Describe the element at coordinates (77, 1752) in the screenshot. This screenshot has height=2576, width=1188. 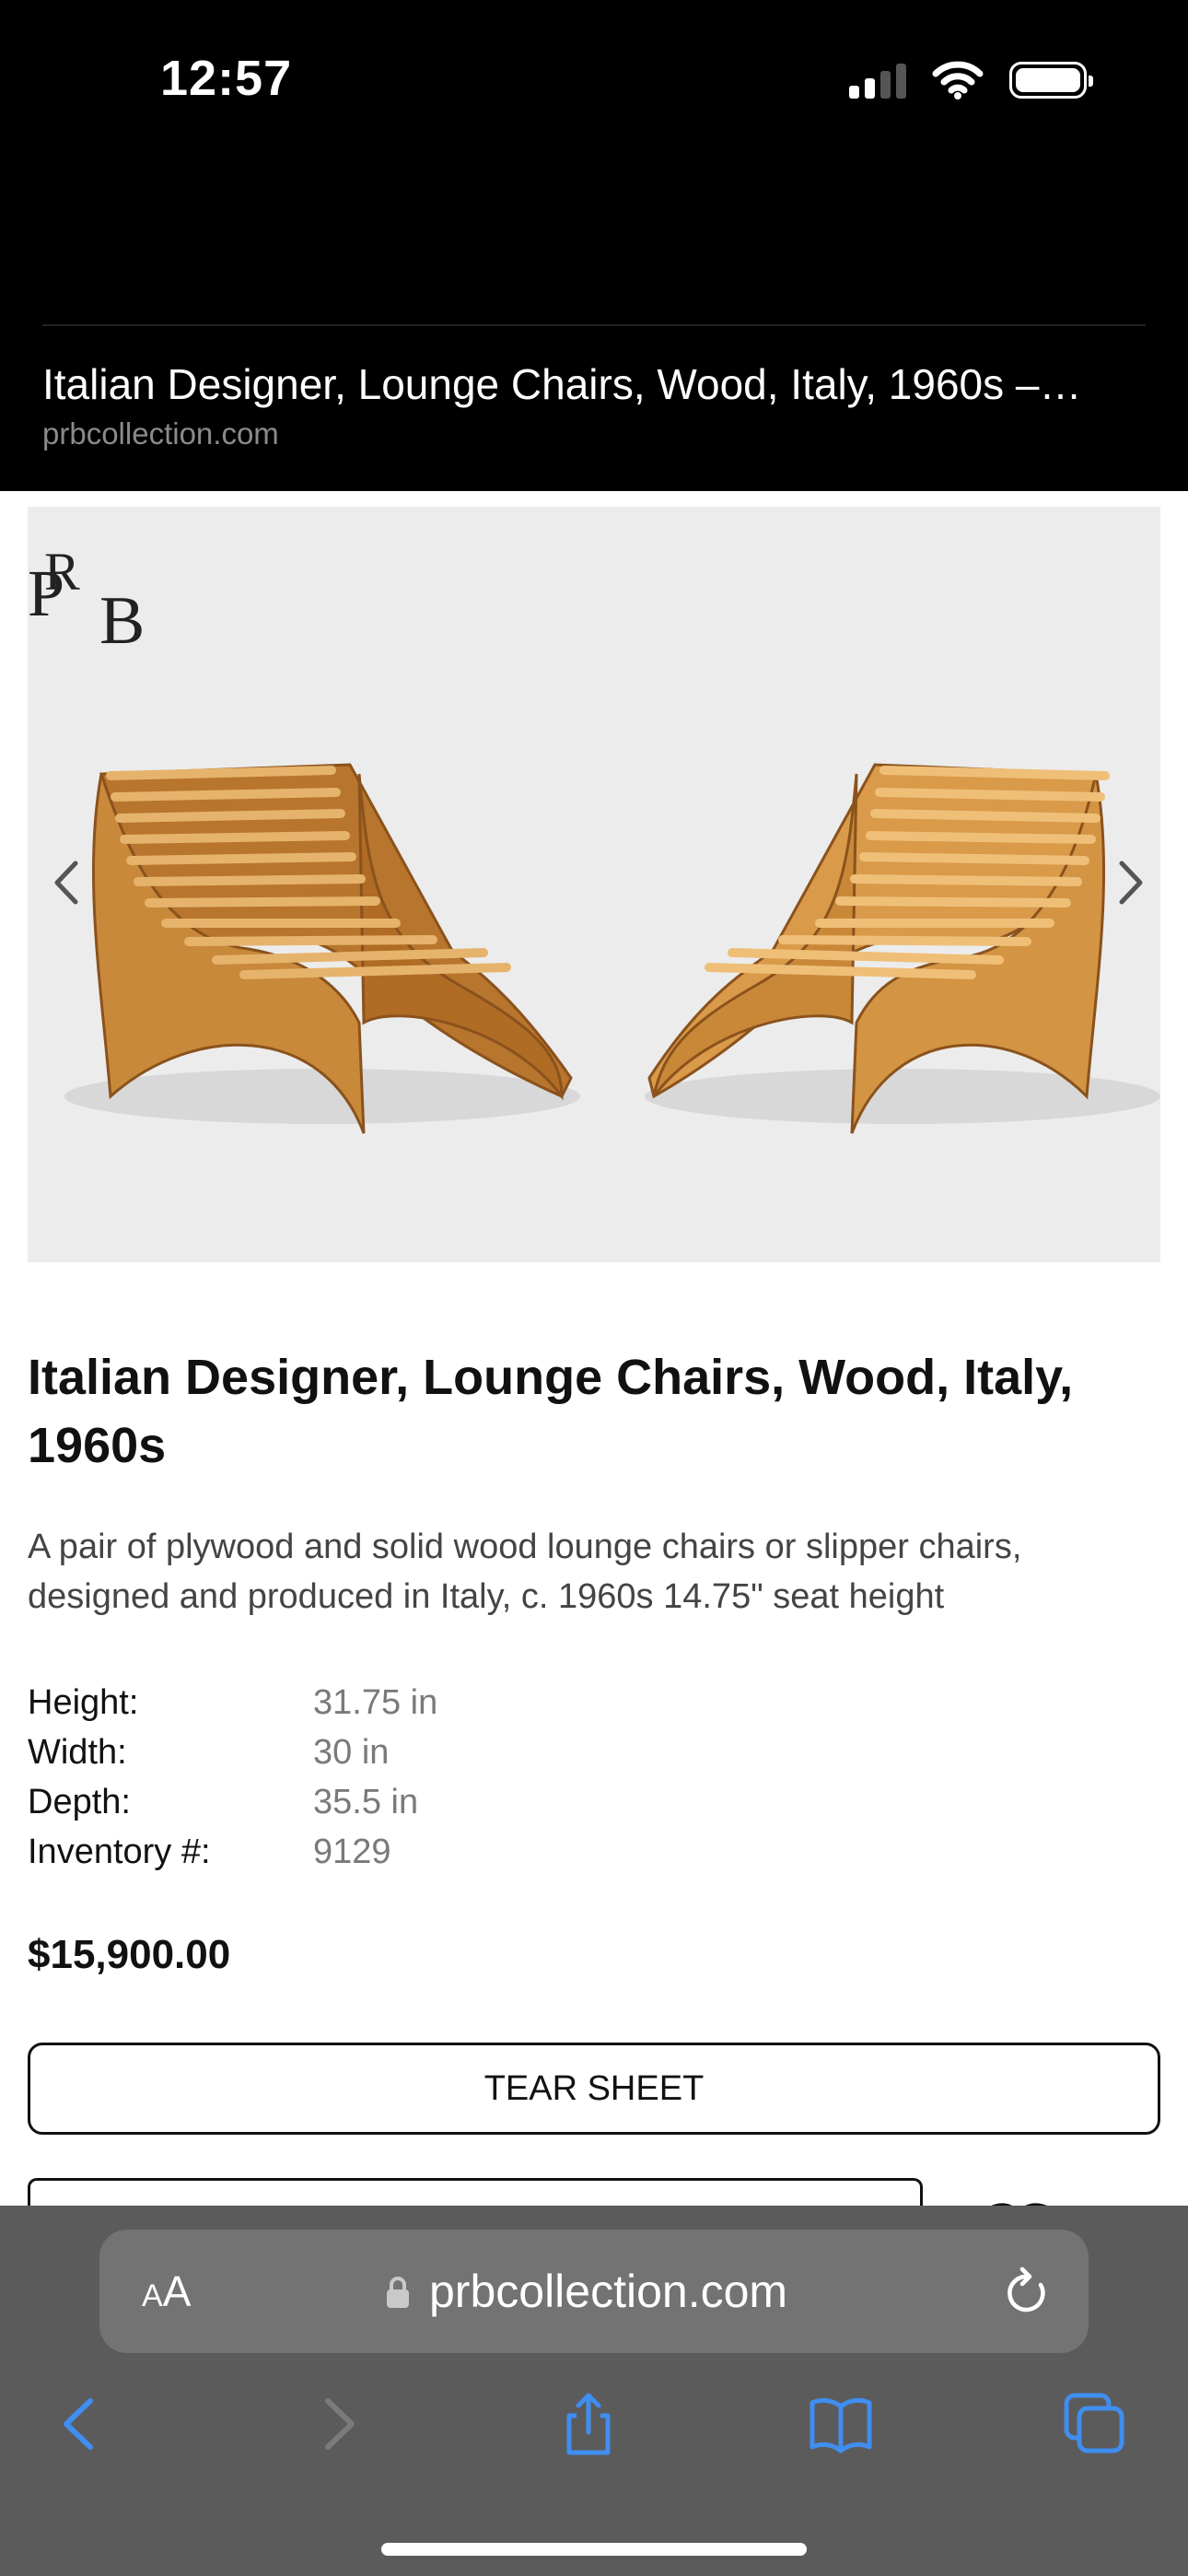
I see `spec-label: Width:` at that location.